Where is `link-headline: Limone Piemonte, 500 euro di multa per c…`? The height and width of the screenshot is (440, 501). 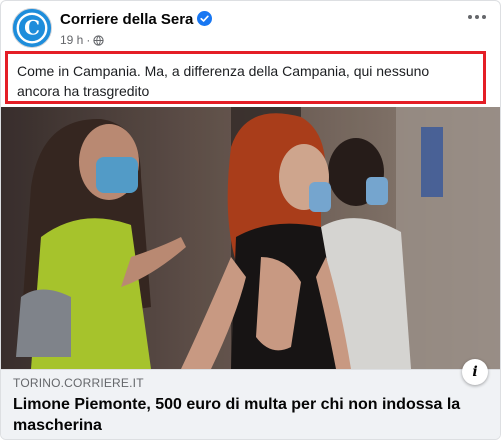
link-headline: Limone Piemonte, 500 euro di multa per c… is located at coordinates (252, 415).